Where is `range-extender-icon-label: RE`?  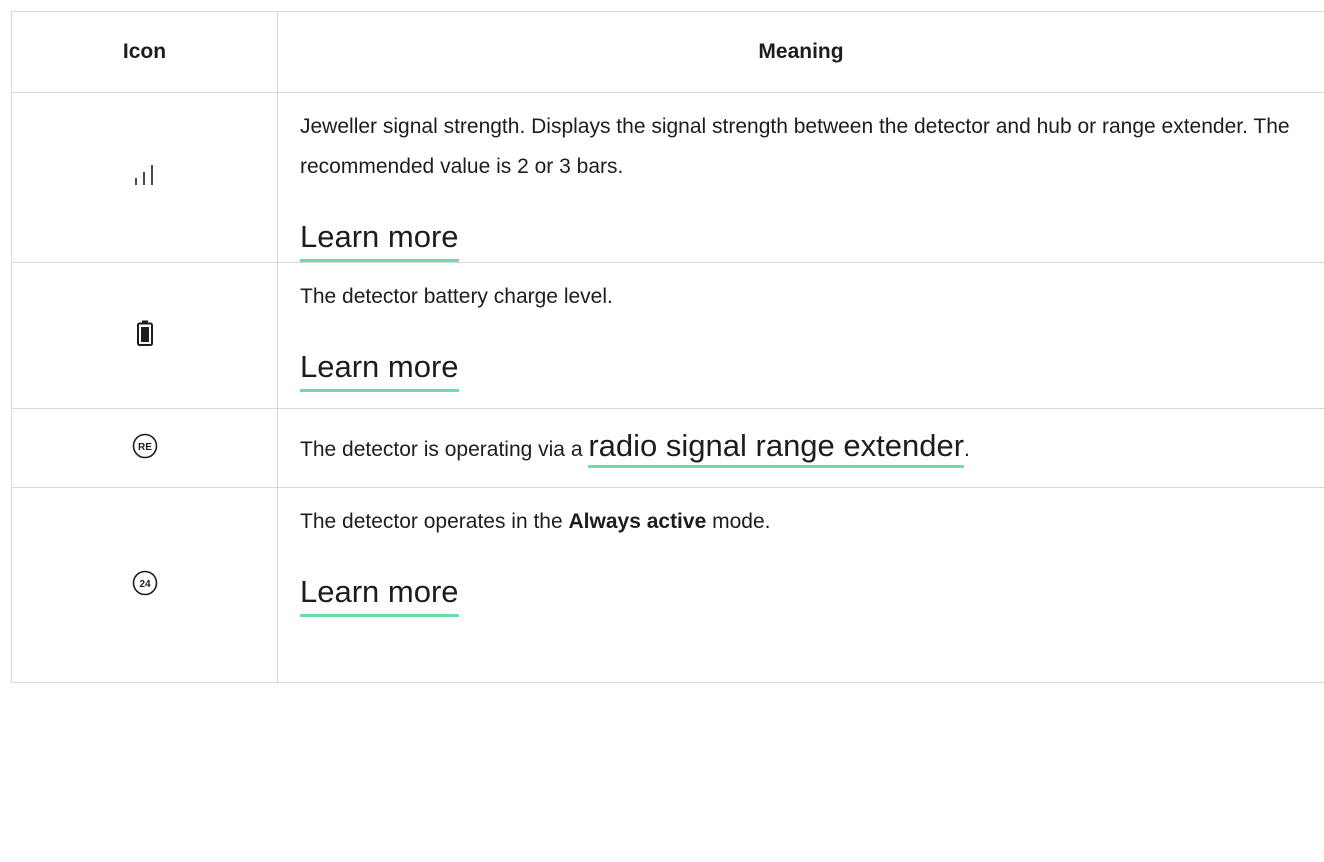 range-extender-icon-label: RE is located at coordinates (145, 447).